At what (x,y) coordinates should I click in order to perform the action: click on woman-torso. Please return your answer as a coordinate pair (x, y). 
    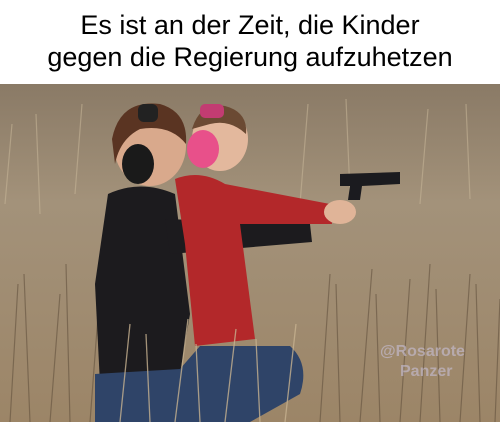
    Looking at the image, I should click on (142, 285).